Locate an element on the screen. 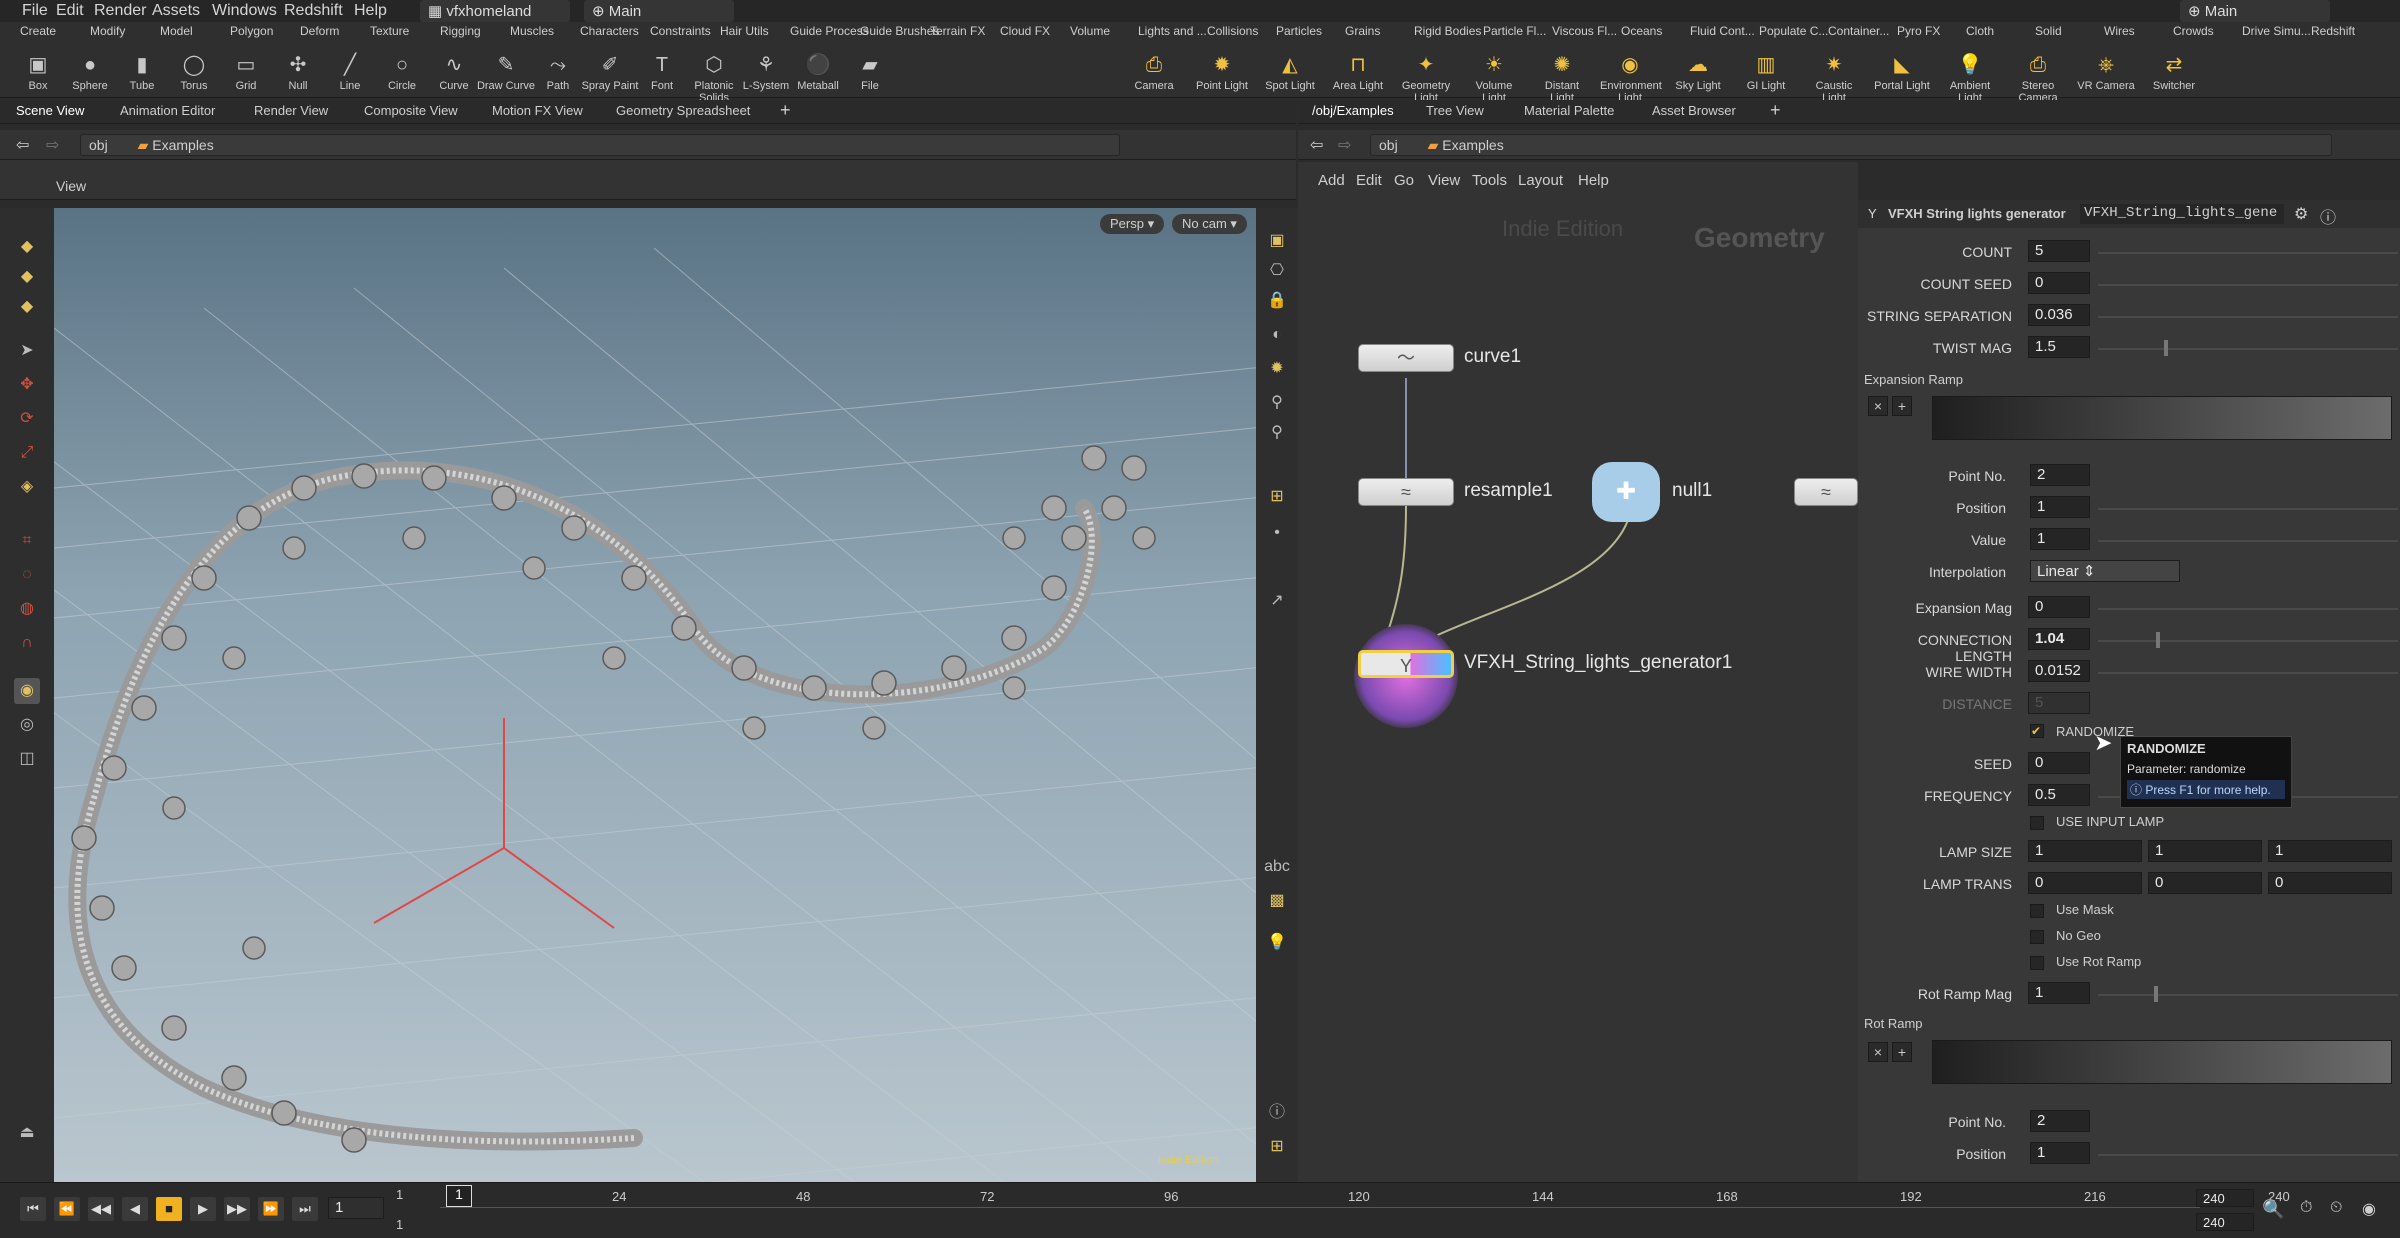 Image resolution: width=2400 pixels, height=1238 pixels. tab-composite-view: Composite View is located at coordinates (411, 110).